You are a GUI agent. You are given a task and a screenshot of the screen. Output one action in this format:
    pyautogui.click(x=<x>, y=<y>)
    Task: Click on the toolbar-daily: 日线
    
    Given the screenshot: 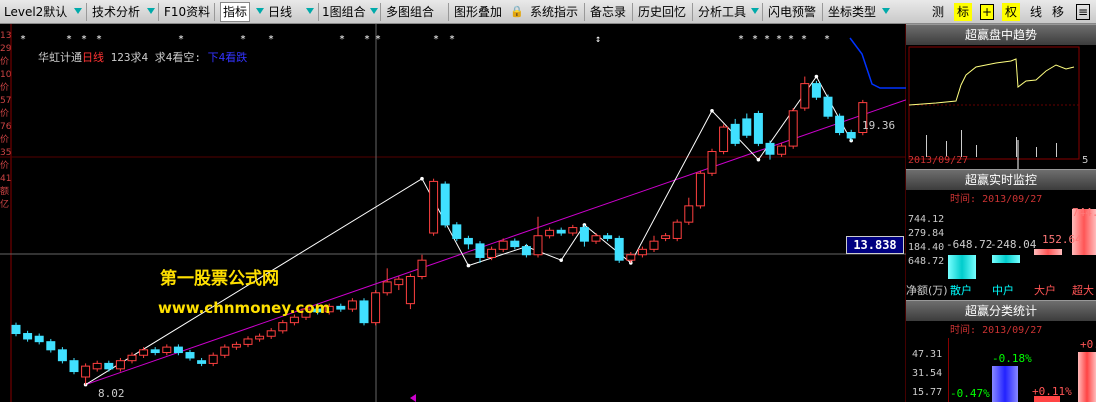 What is the action you would take?
    pyautogui.click(x=280, y=12)
    